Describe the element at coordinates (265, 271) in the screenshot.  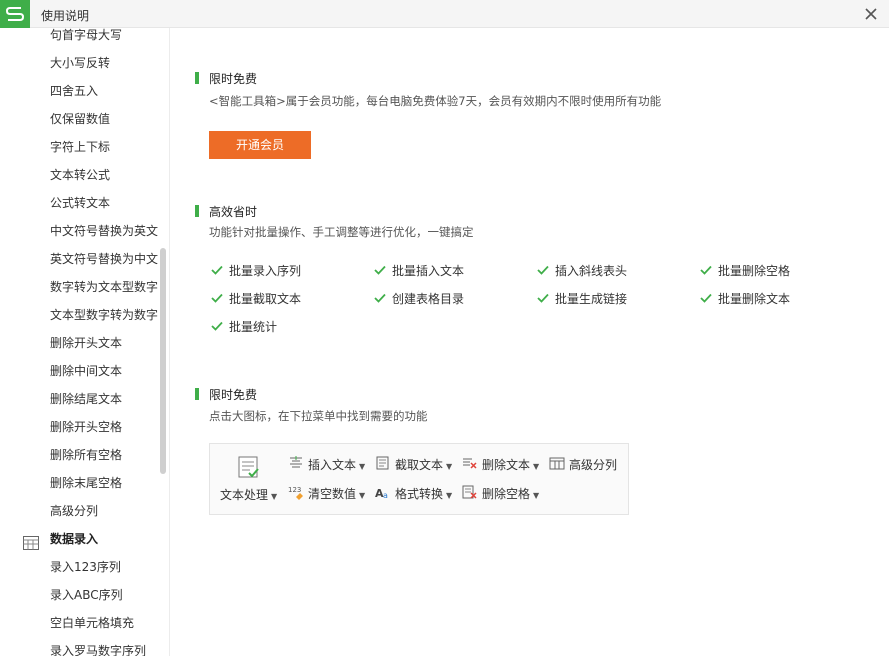
I see `feature-label: 批量录入序列` at that location.